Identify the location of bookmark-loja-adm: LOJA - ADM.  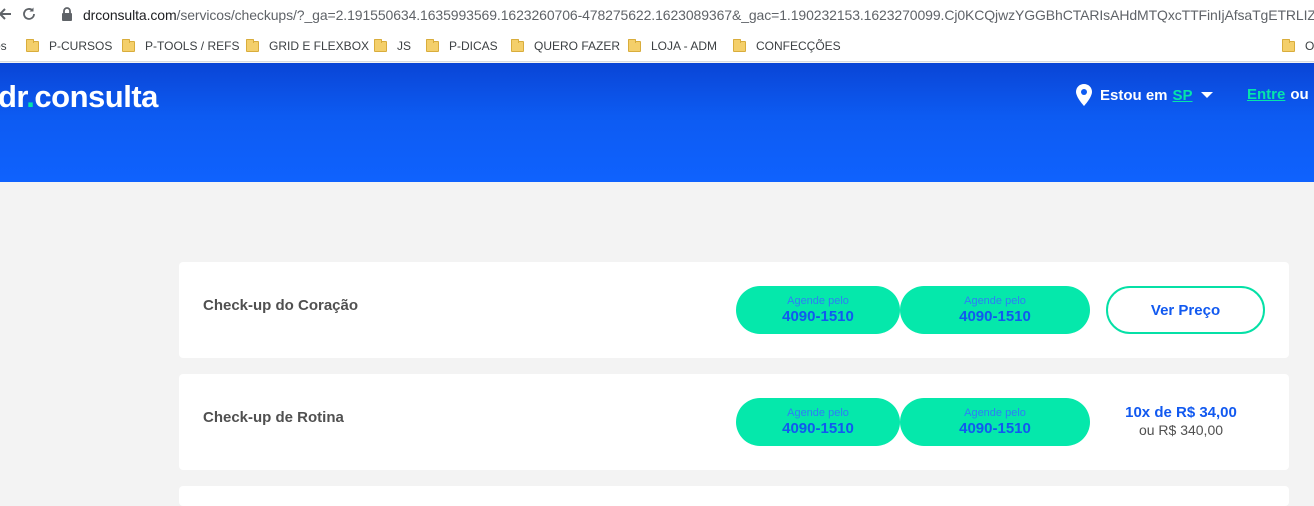
(672, 46).